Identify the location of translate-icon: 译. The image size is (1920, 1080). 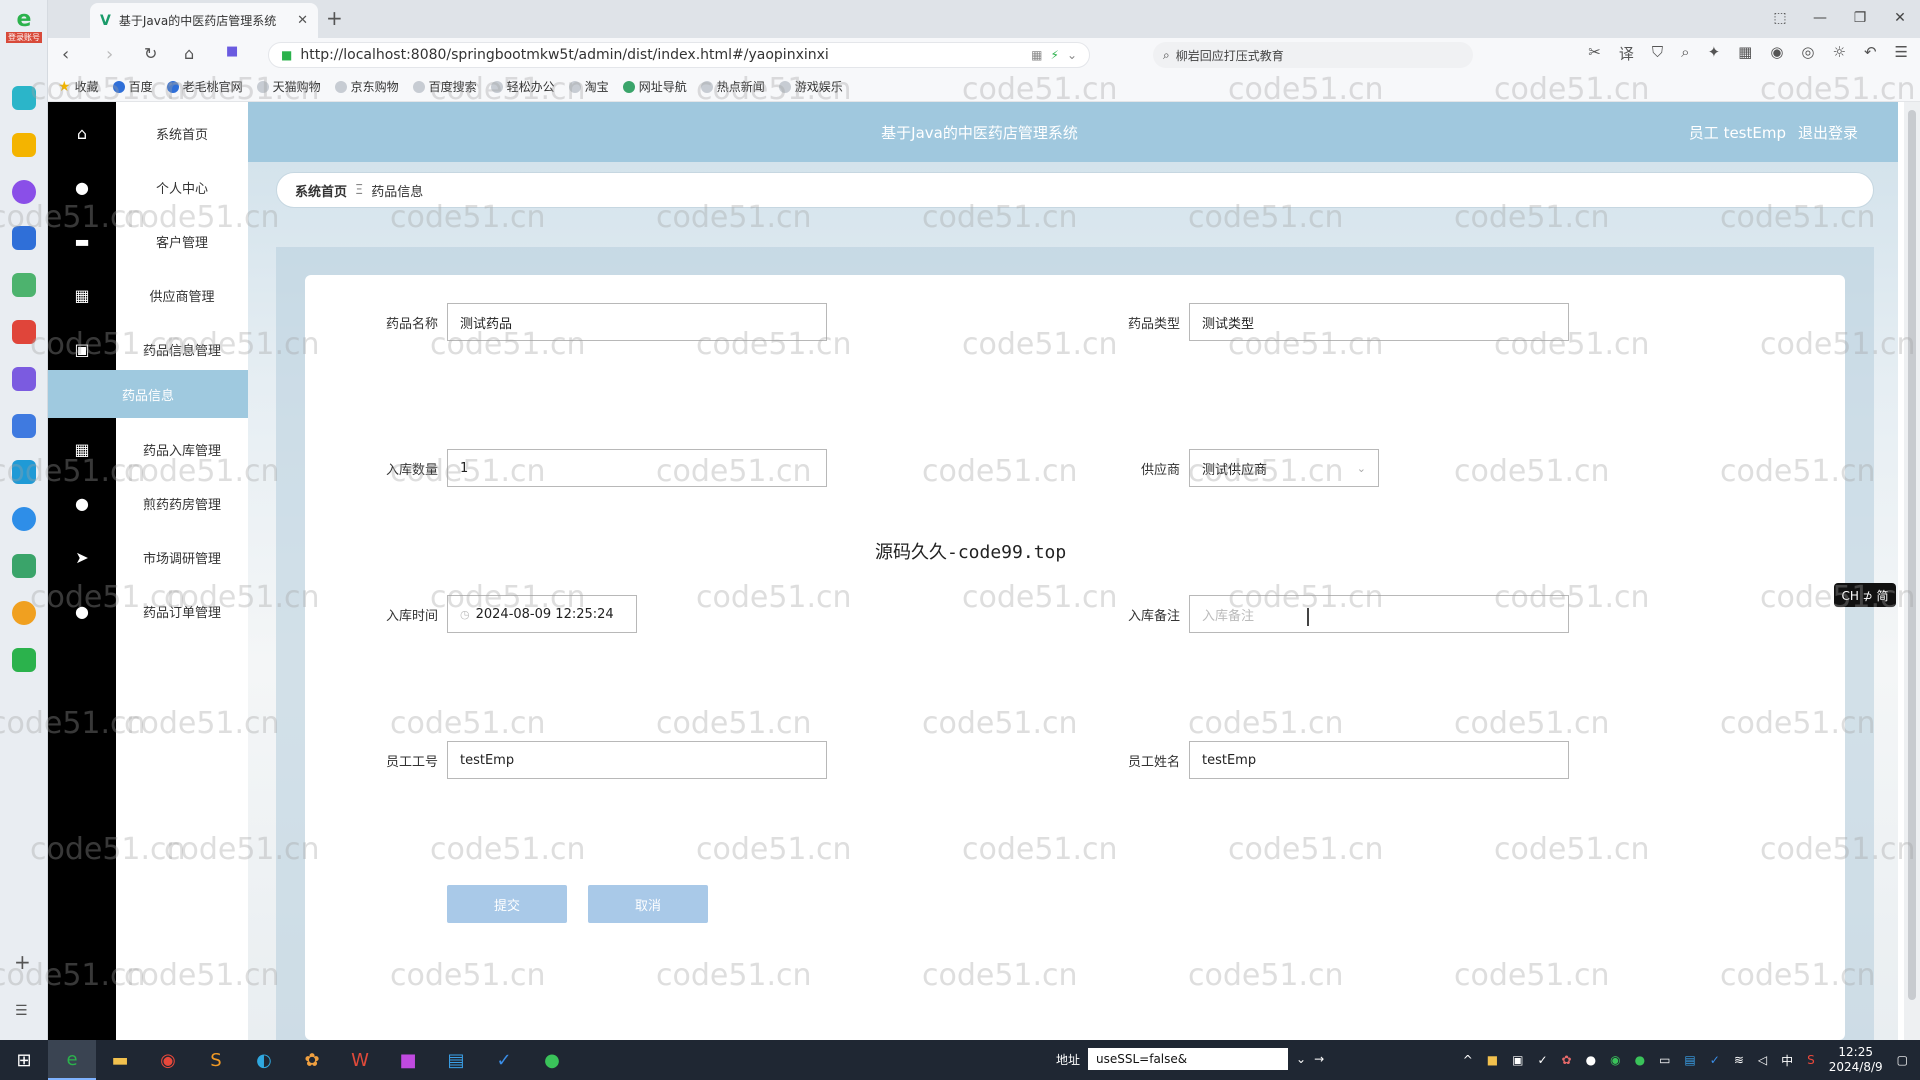
(1626, 53).